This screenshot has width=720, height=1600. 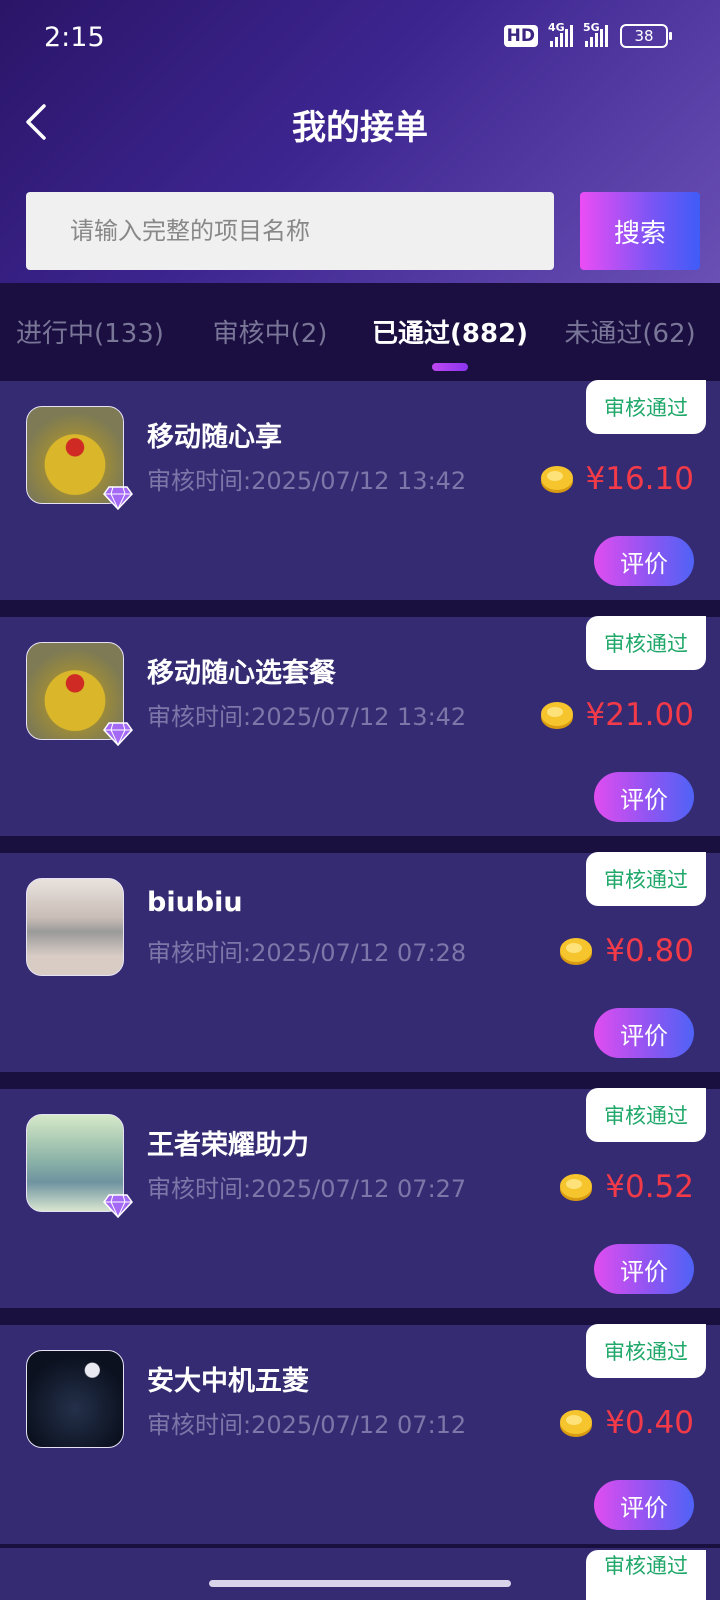 I want to click on price-row: ¥16.10, so click(x=617, y=479).